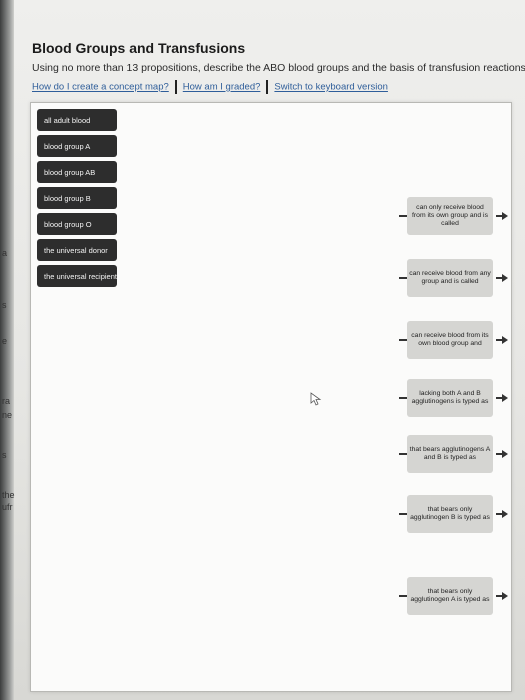 Image resolution: width=525 pixels, height=700 pixels. Describe the element at coordinates (100, 87) in the screenshot. I see `help-concept-map-link: How do I create a concept map?` at that location.